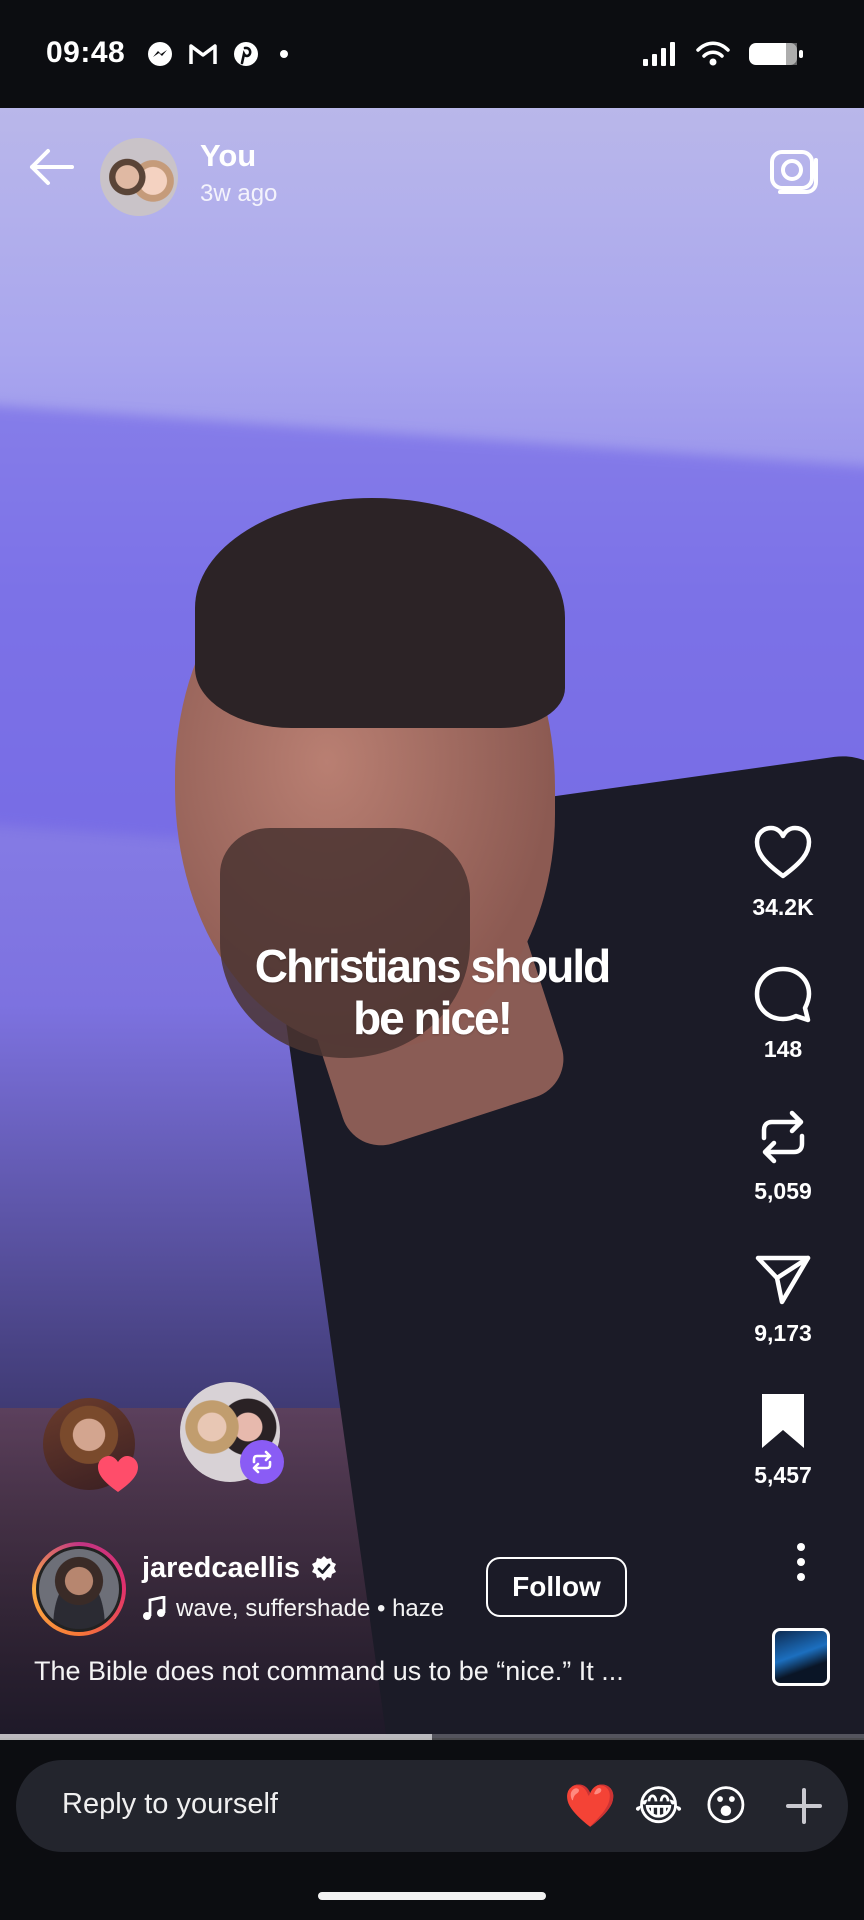  I want to click on reply-input, so click(272, 1804).